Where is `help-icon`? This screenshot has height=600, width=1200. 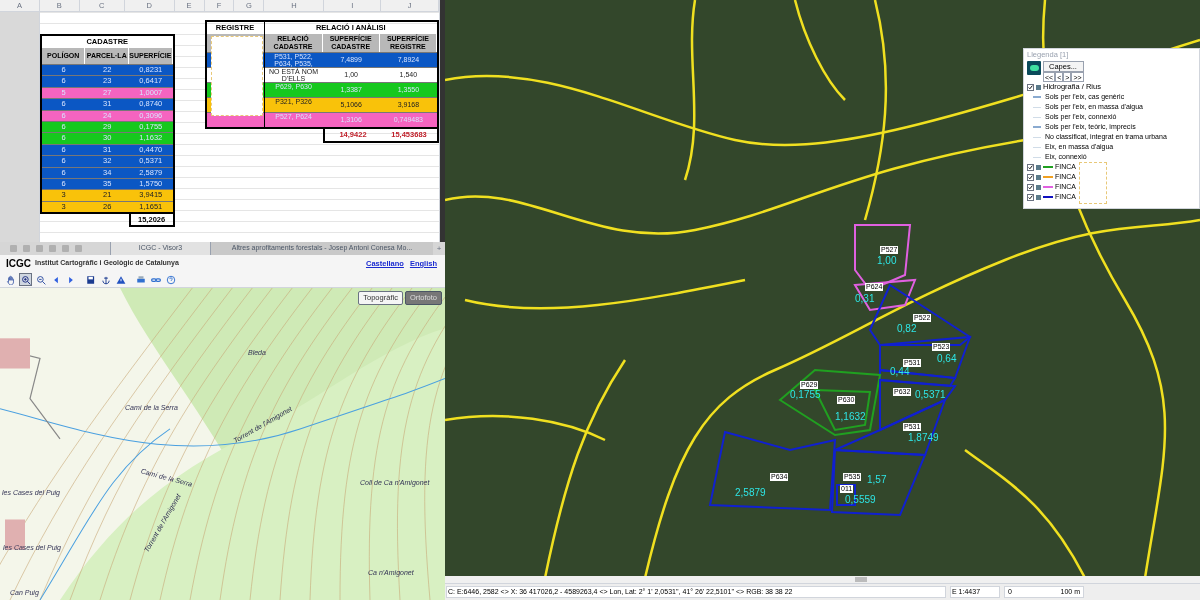 help-icon is located at coordinates (170, 279).